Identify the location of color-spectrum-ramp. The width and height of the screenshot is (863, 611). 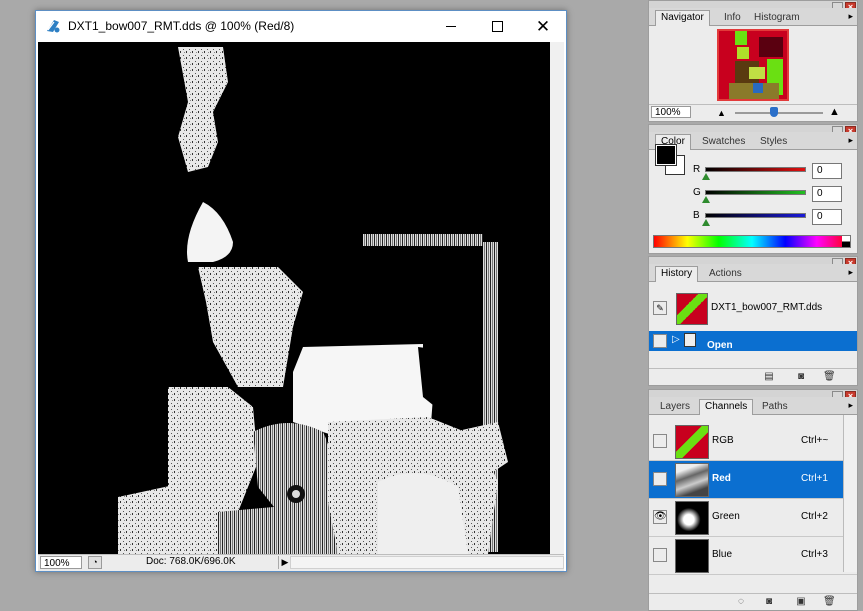
(752, 241).